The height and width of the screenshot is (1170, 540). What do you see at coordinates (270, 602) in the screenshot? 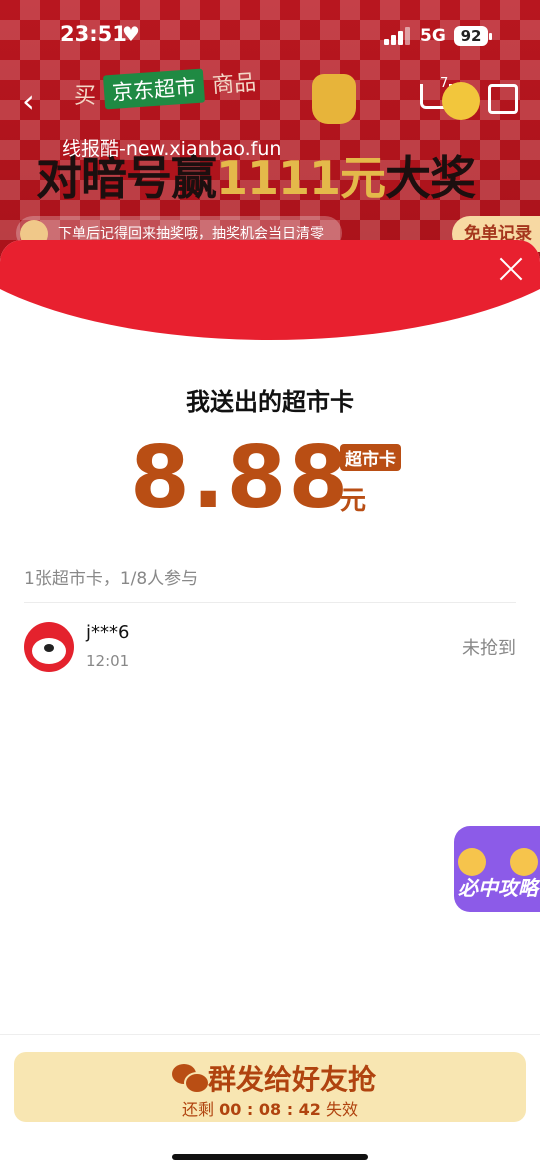
I see `divider` at bounding box center [270, 602].